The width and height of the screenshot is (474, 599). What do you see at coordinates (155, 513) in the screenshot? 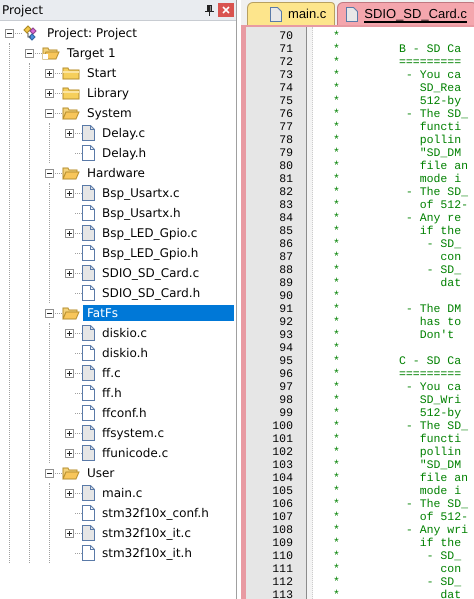
I see `tree-item: stm32f10x_conf.h` at bounding box center [155, 513].